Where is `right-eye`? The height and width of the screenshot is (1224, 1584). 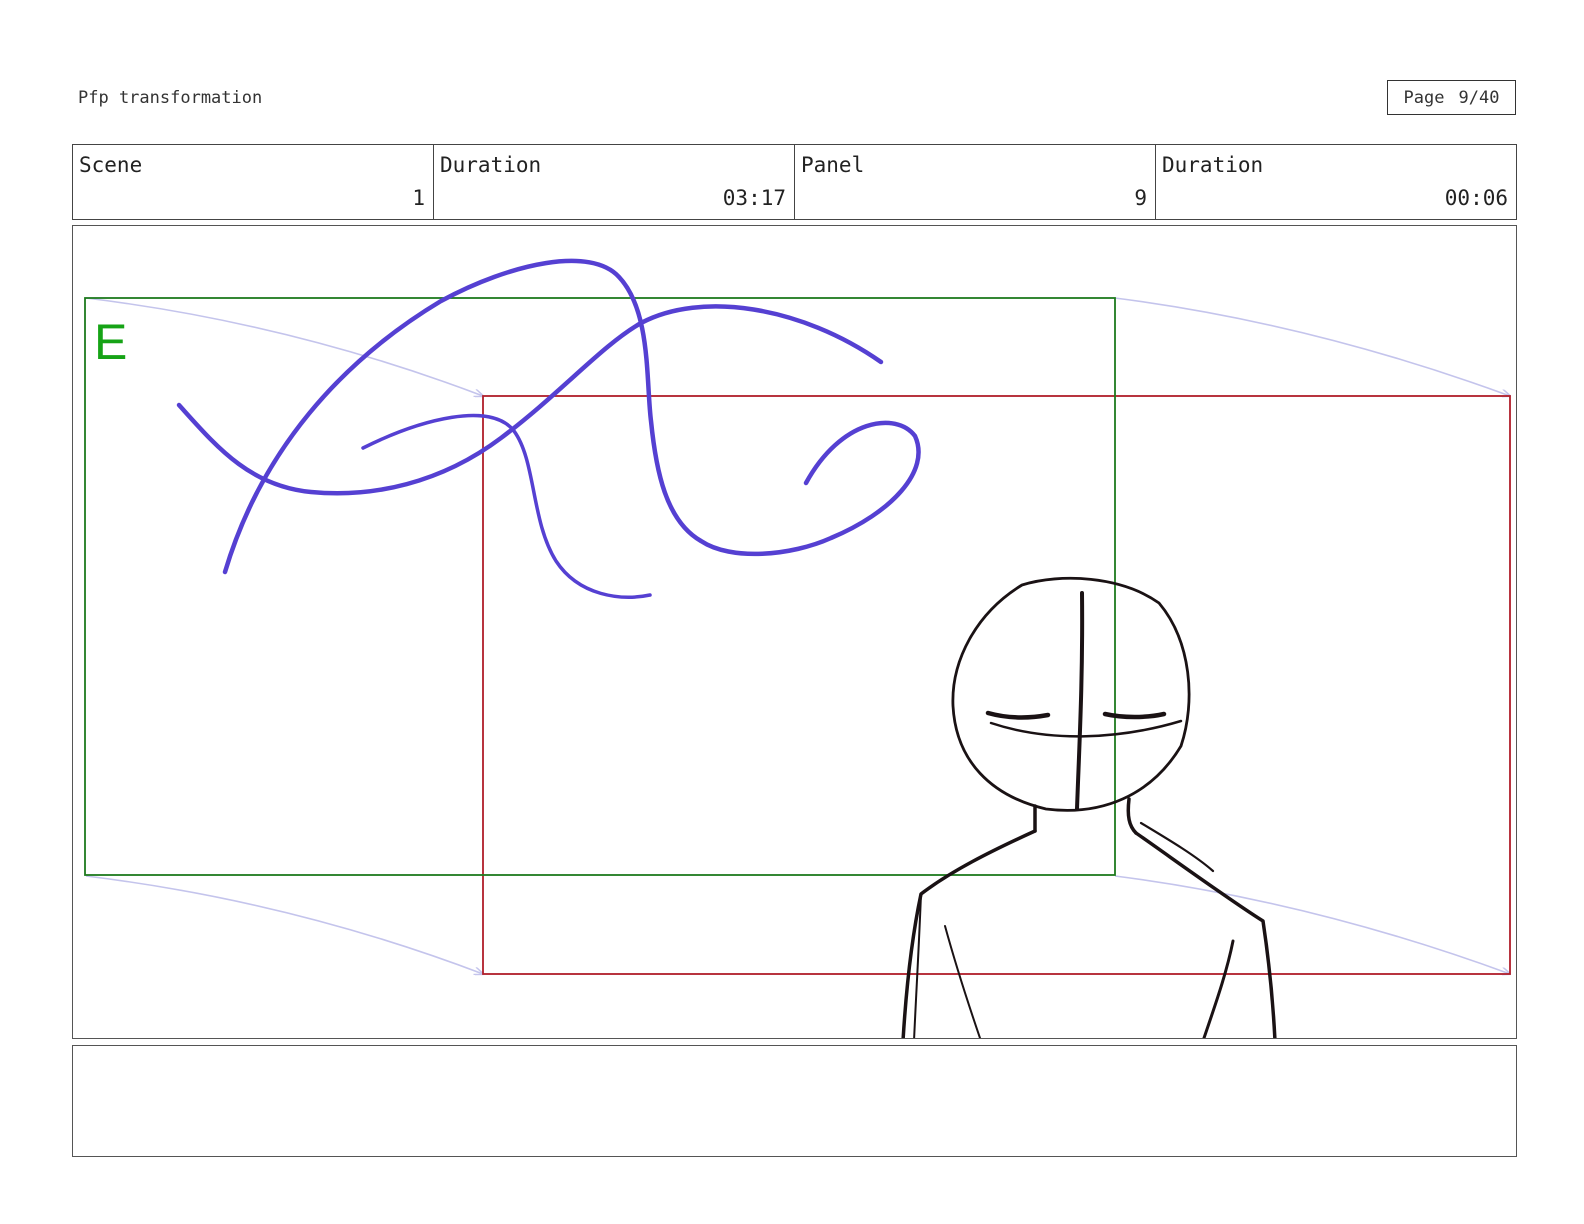 right-eye is located at coordinates (1134, 715).